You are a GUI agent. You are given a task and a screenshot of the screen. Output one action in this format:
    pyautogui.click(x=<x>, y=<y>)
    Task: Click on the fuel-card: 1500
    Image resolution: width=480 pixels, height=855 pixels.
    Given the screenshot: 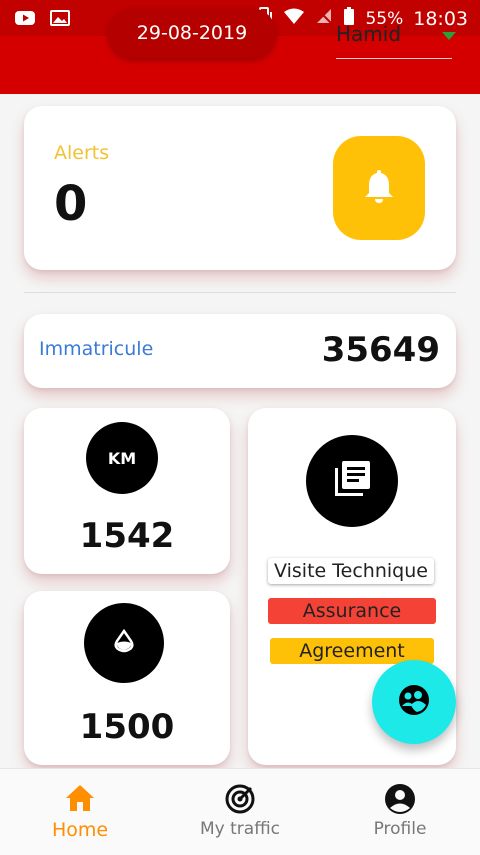 What is the action you would take?
    pyautogui.click(x=127, y=678)
    